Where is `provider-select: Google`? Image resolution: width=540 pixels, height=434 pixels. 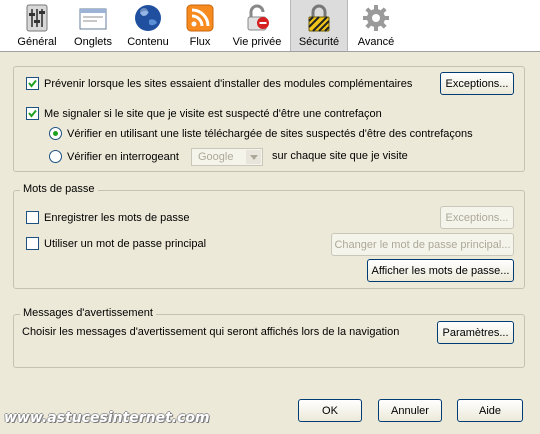
provider-select: Google is located at coordinates (227, 157).